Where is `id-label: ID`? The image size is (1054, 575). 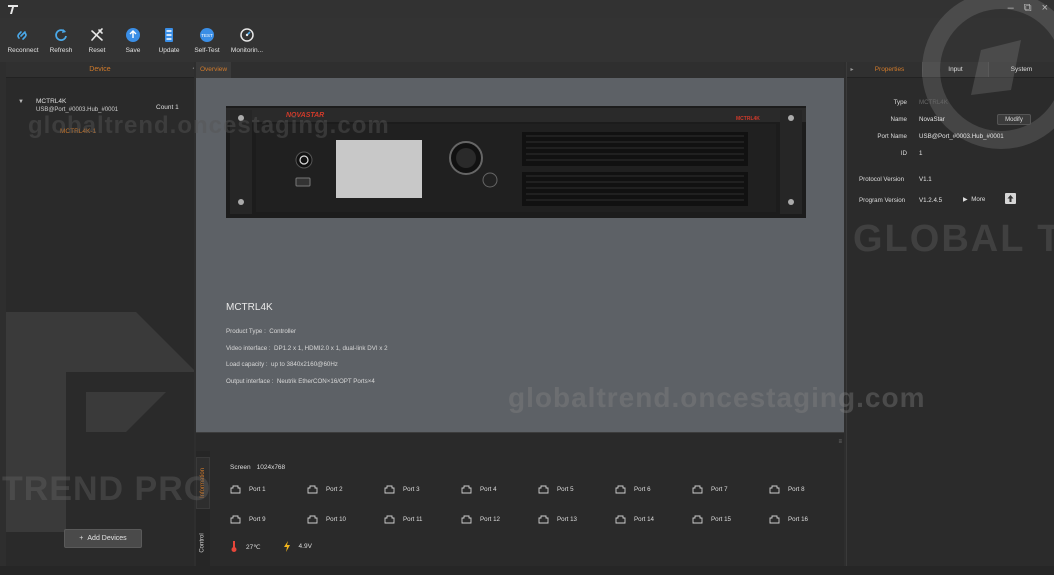
id-label: ID is located at coordinates (903, 153).